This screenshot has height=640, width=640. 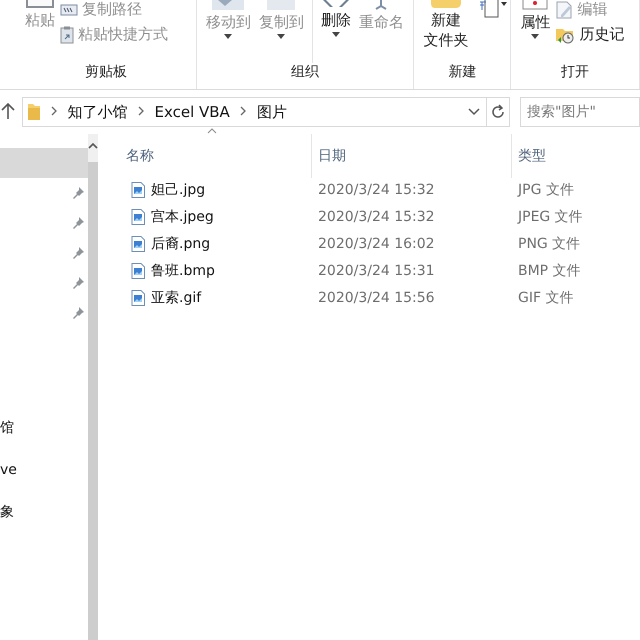 I want to click on ribbon-button: 历史记, so click(x=589, y=34).